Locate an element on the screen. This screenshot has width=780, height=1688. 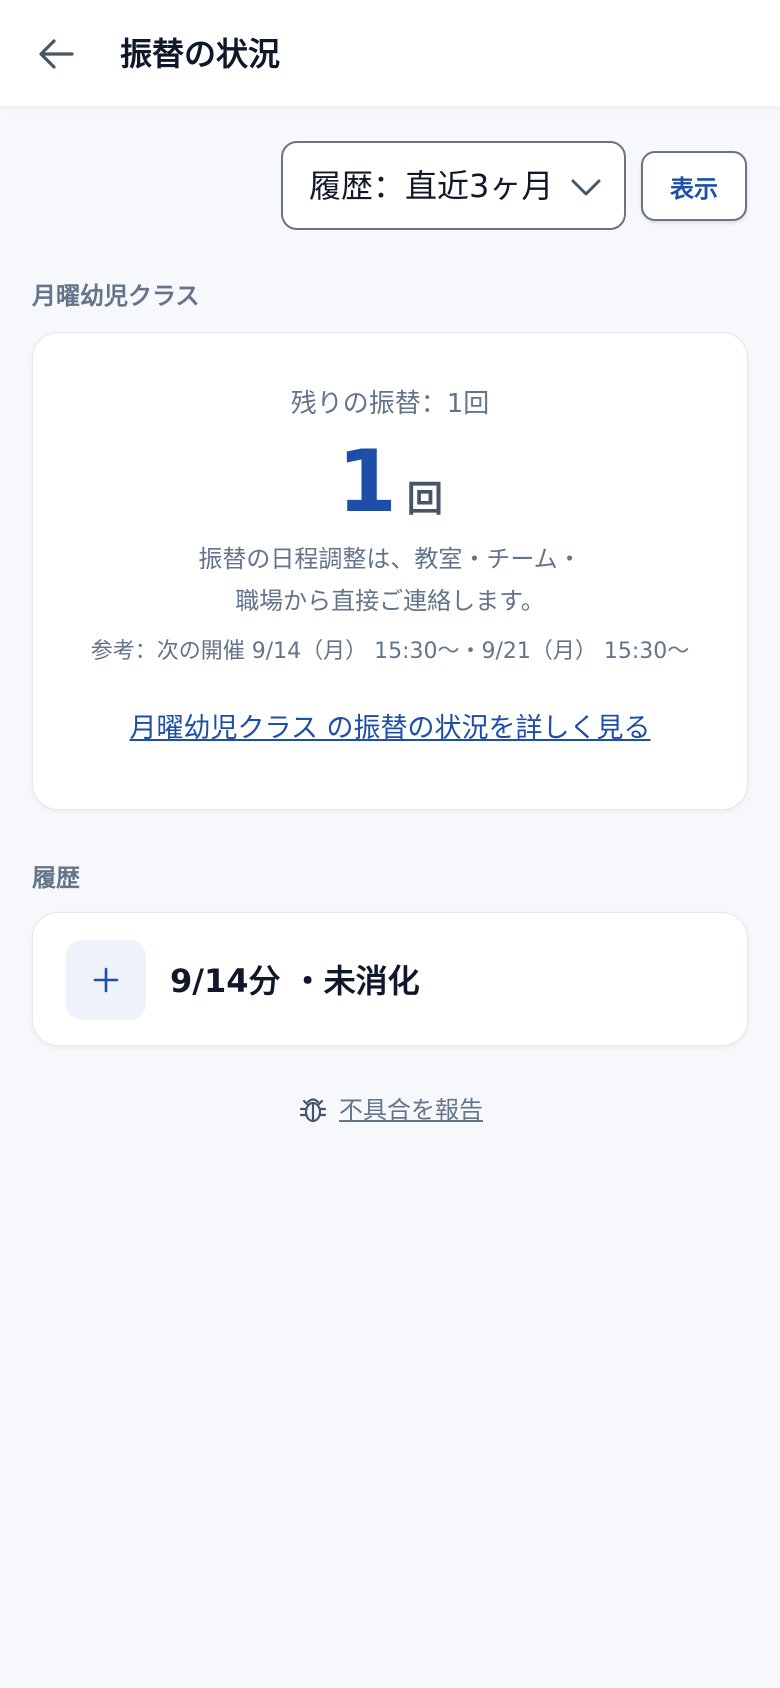
period-select: 履歴：直近3ヶ月 is located at coordinates (453, 185).